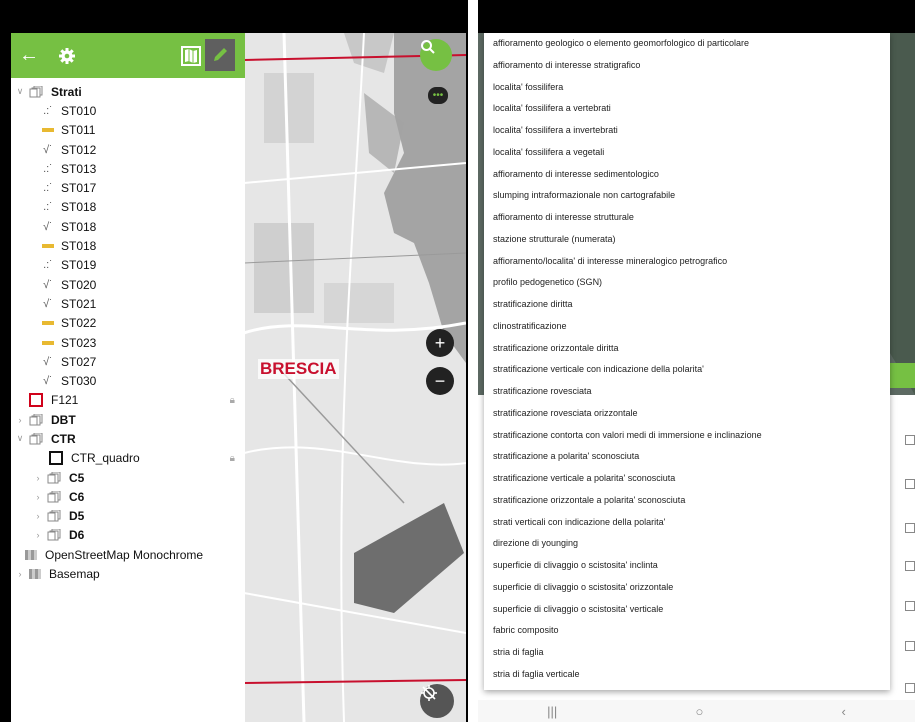 The width and height of the screenshot is (915, 722). Describe the element at coordinates (128, 265) in the screenshot. I see `layer-item: .:˙ ST019` at that location.